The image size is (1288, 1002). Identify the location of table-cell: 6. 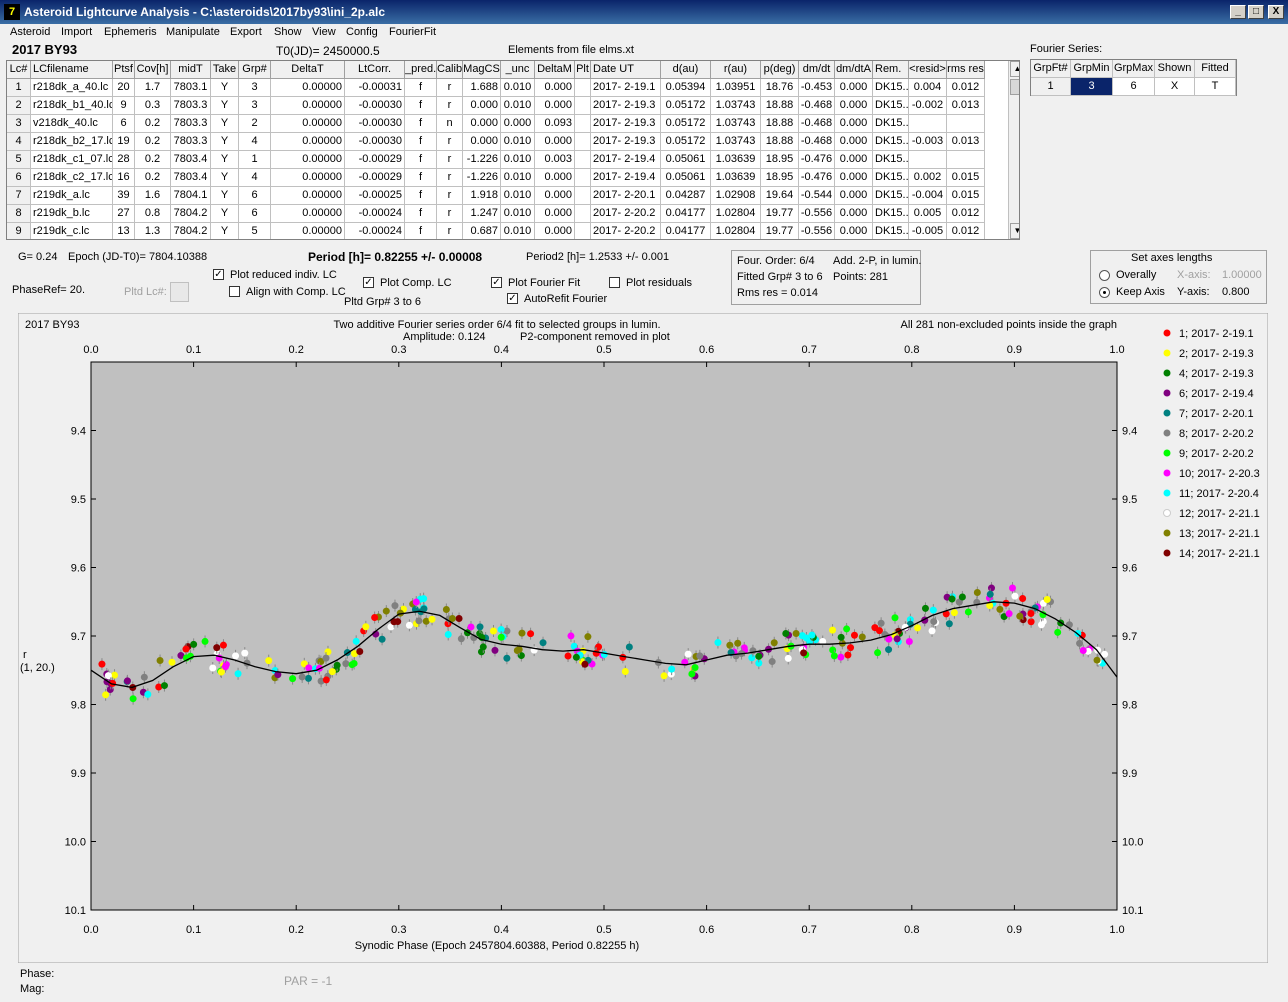
(255, 196).